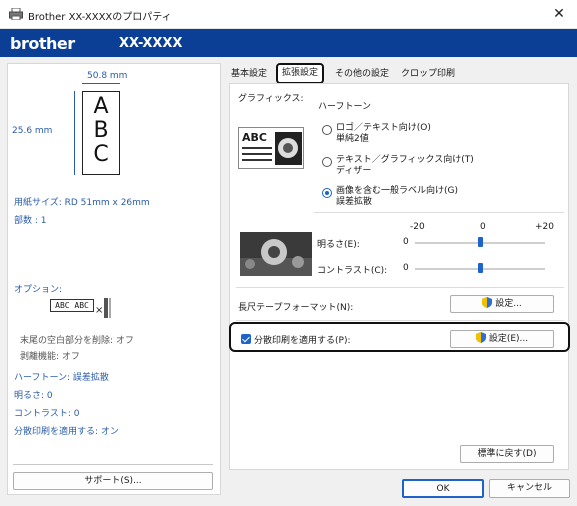 The height and width of the screenshot is (506, 577). Describe the element at coordinates (101, 130) in the screenshot. I see `preview-letter: B` at that location.